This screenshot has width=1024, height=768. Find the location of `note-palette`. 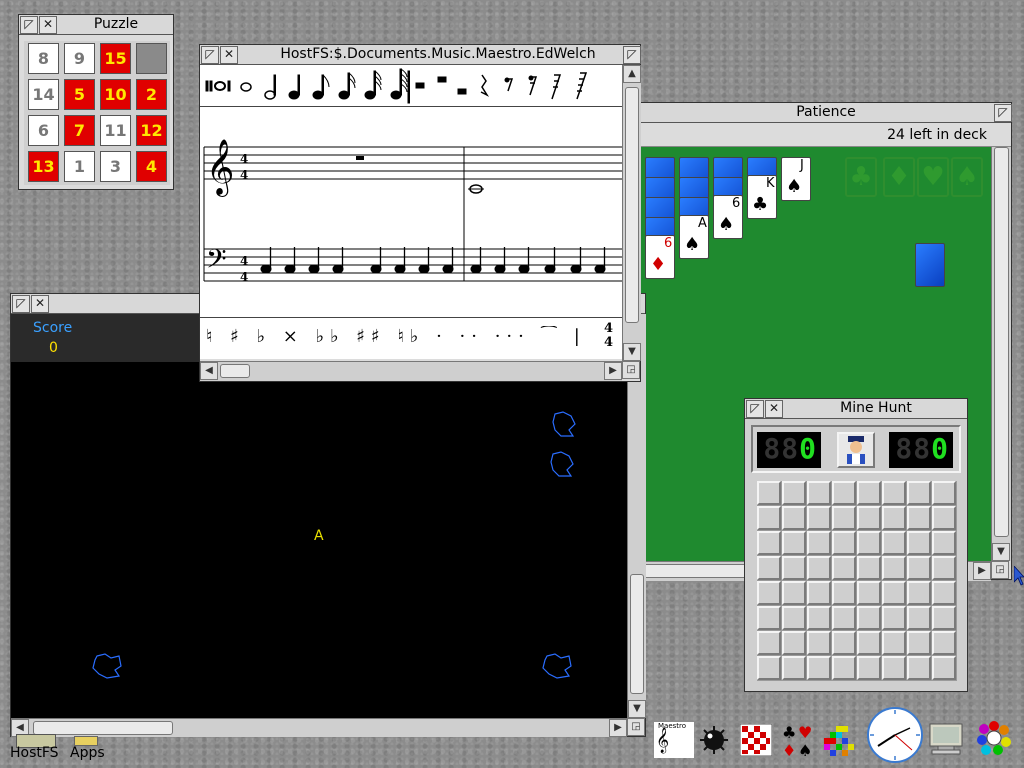

note-palette is located at coordinates (411, 86).